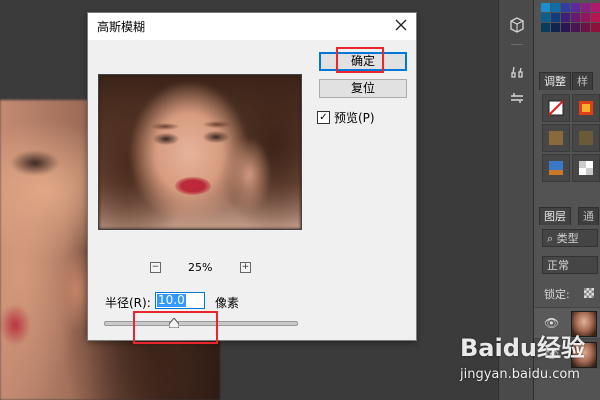 This screenshot has height=400, width=600. I want to click on zoom-out-button: −, so click(155, 267).